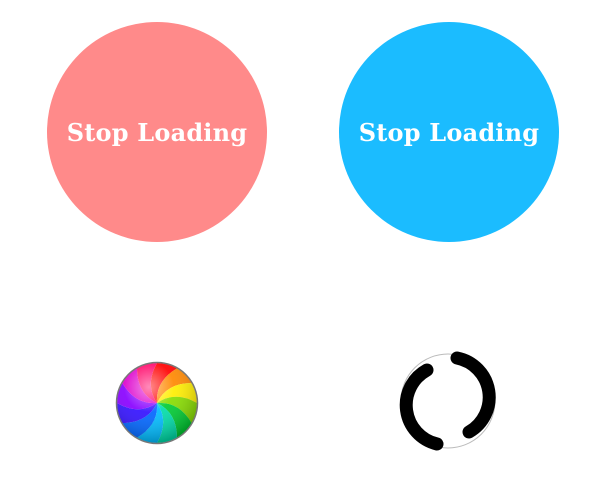  I want to click on rainbow-spinner-icon, so click(157, 403).